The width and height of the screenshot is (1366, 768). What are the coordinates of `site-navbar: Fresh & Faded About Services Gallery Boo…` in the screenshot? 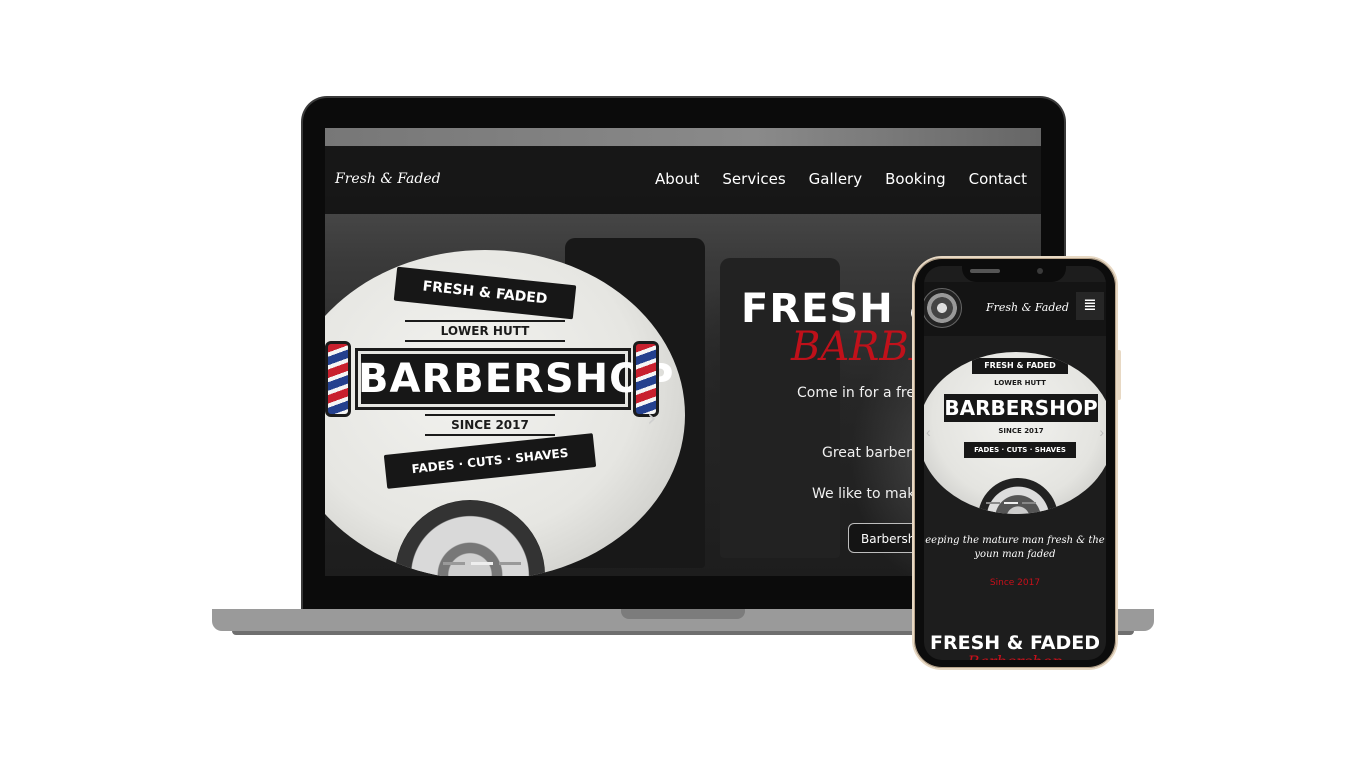 It's located at (683, 180).